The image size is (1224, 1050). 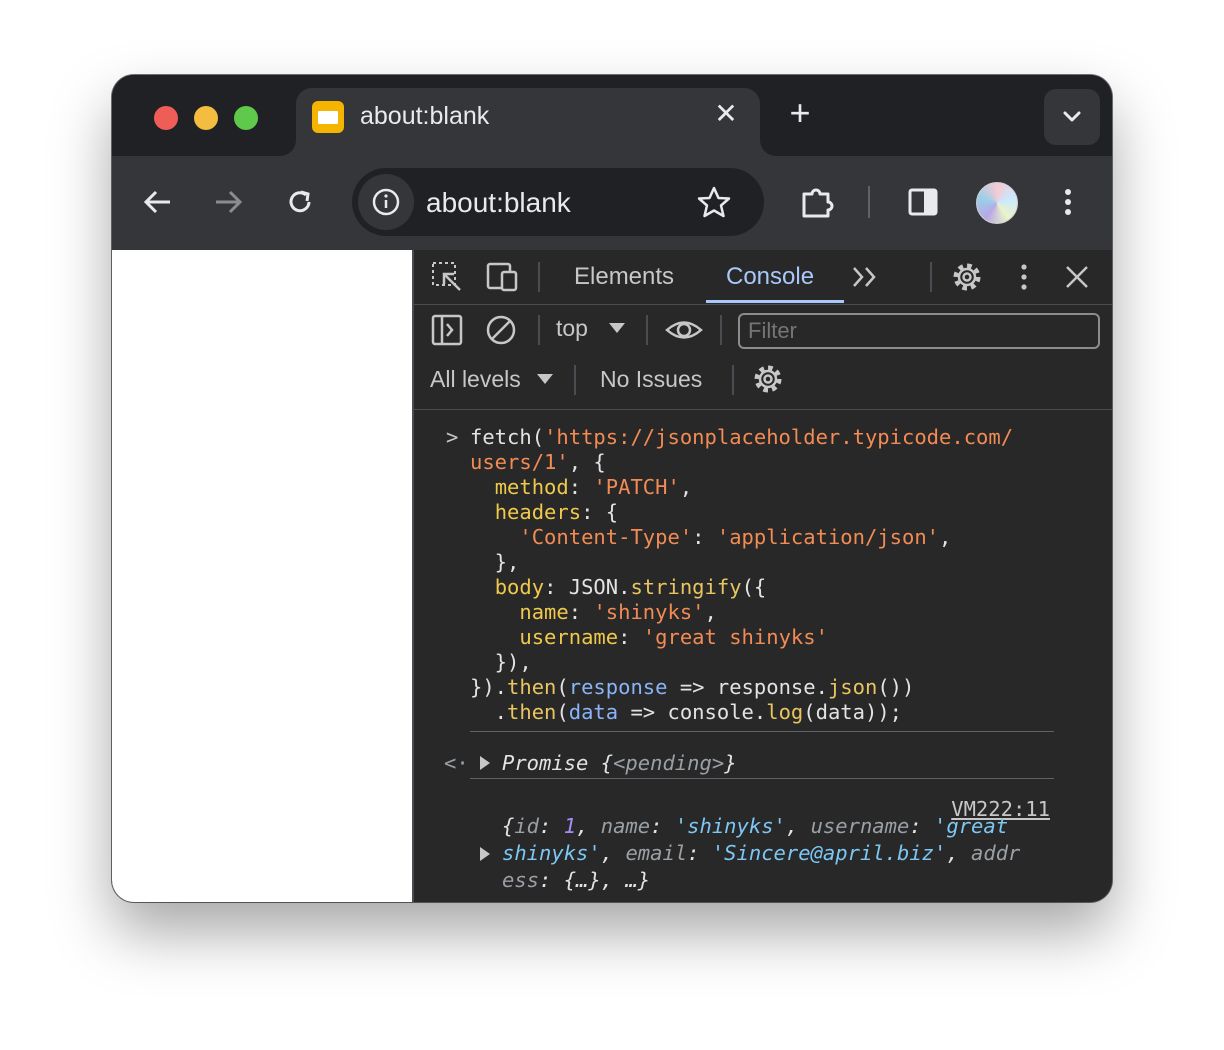 What do you see at coordinates (328, 117) in the screenshot?
I see `page-favicon-icon` at bounding box center [328, 117].